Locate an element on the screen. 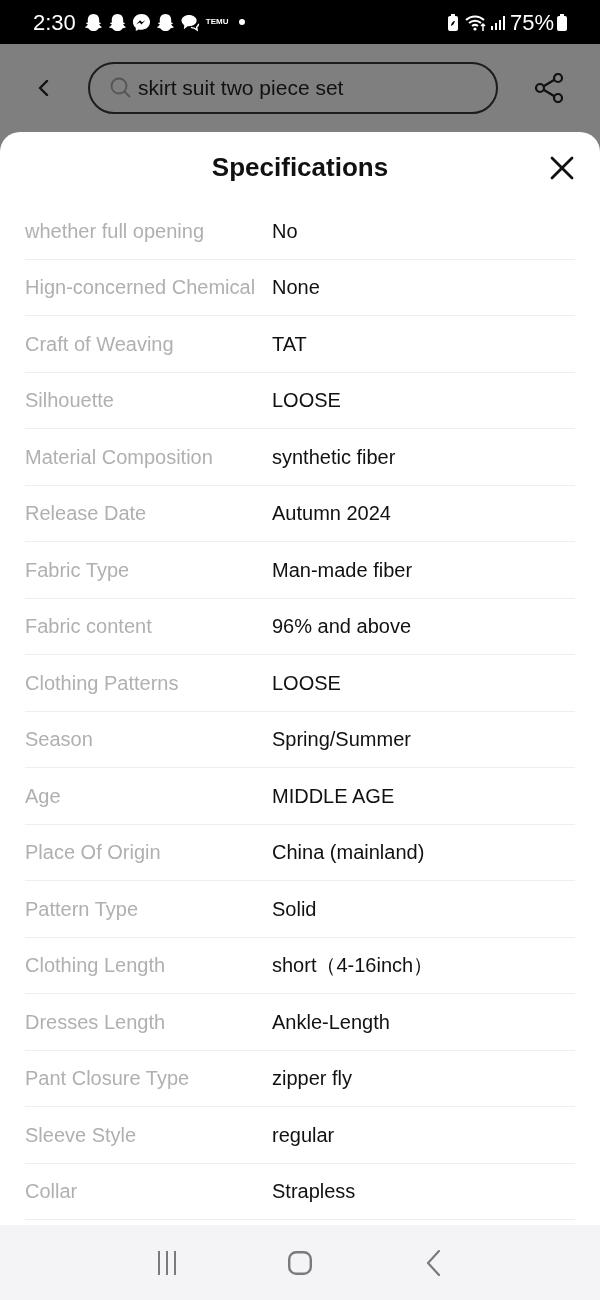 The height and width of the screenshot is (1300, 600). share-icon is located at coordinates (550, 88).